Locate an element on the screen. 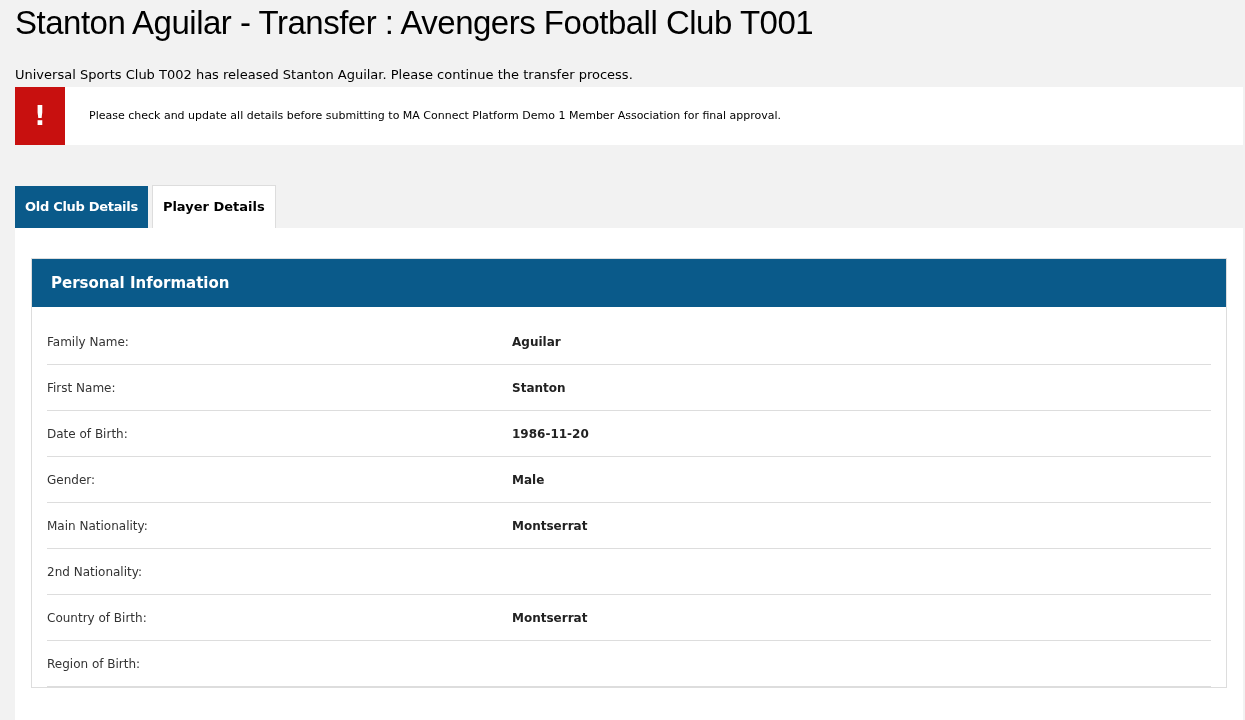  field-value: 1986-11-20 is located at coordinates (550, 434).